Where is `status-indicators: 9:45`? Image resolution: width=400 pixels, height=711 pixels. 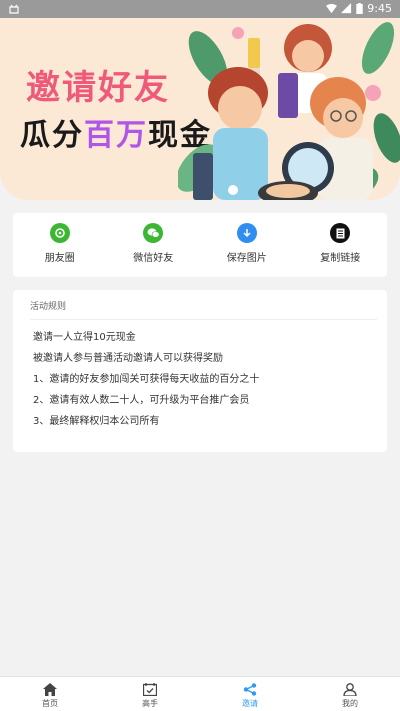
status-indicators: 9:45 is located at coordinates (359, 8).